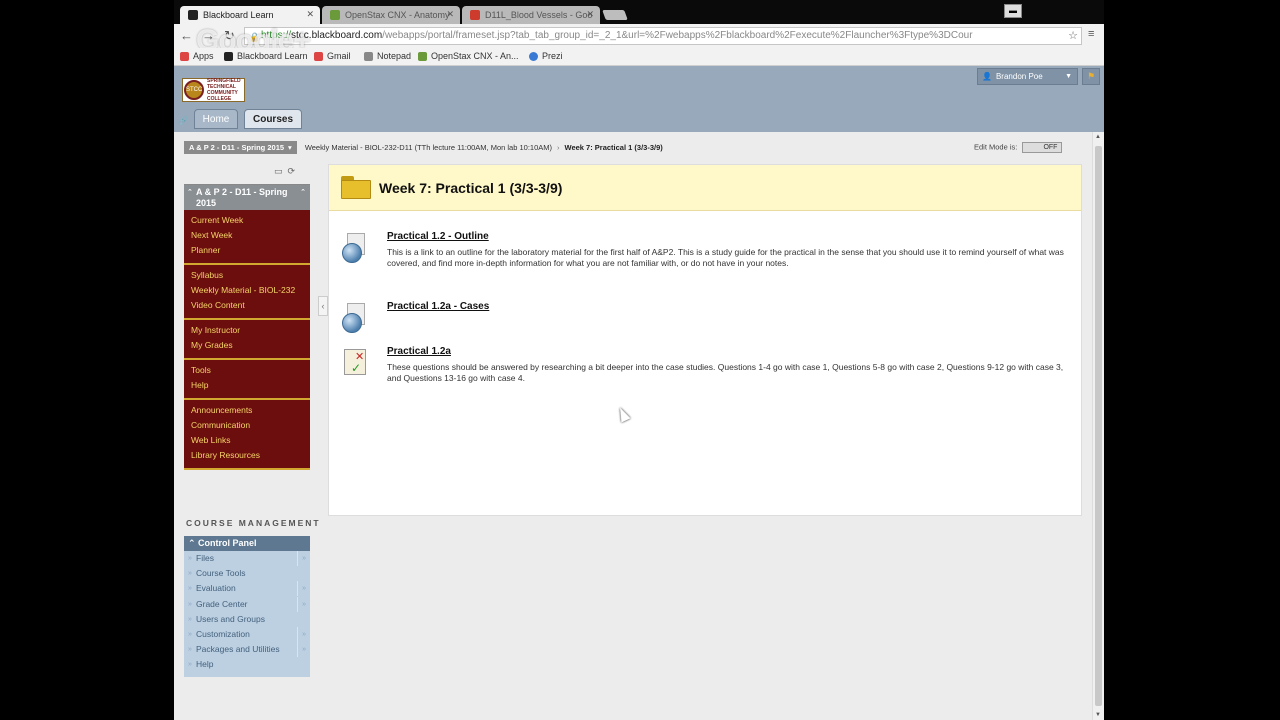 The height and width of the screenshot is (720, 1280). Describe the element at coordinates (292, 171) in the screenshot. I see `refresh-icon: ⟳` at that location.